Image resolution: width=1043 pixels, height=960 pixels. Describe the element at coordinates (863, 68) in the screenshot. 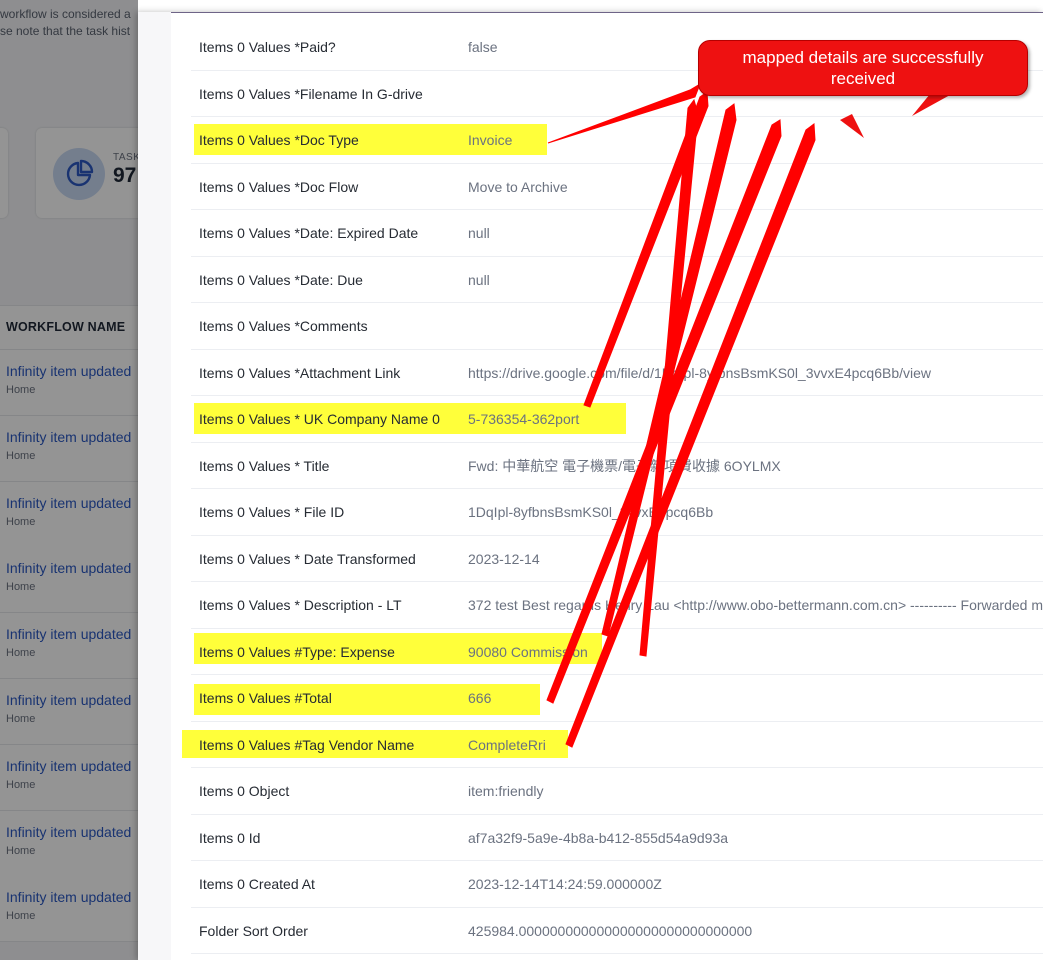

I see `annotation-callout: mapped details are successfully received` at that location.